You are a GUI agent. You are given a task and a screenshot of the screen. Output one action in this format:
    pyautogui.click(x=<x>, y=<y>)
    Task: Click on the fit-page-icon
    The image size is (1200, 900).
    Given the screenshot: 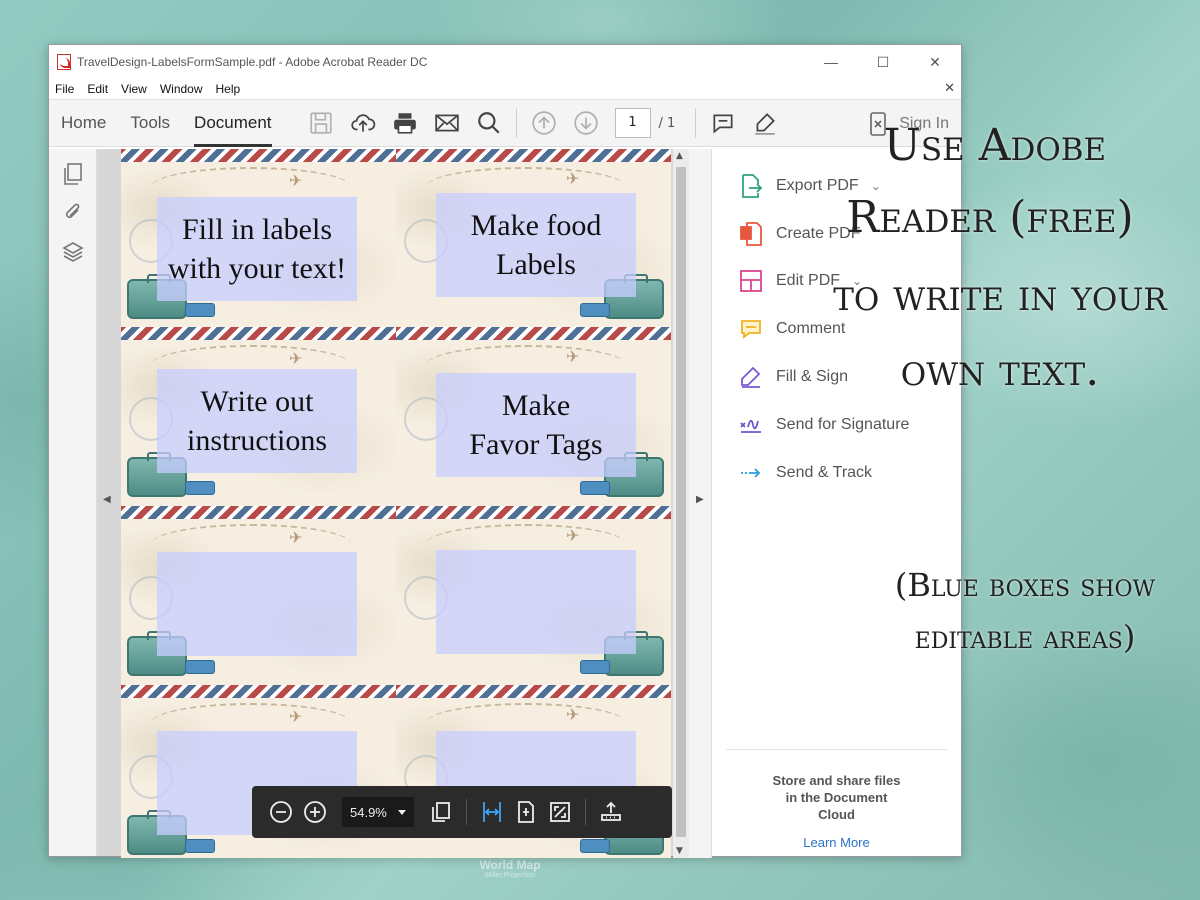 What is the action you would take?
    pyautogui.click(x=526, y=812)
    